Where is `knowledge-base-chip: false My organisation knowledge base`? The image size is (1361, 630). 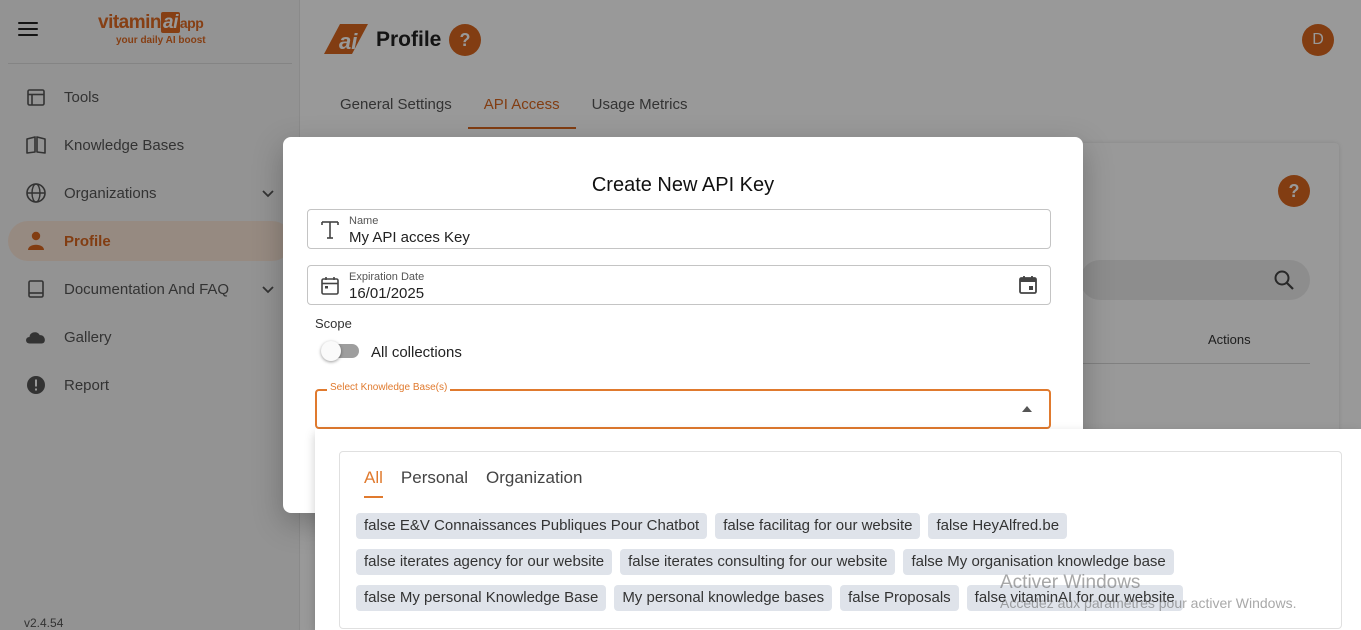
knowledge-base-chip: false My organisation knowledge base is located at coordinates (1038, 562).